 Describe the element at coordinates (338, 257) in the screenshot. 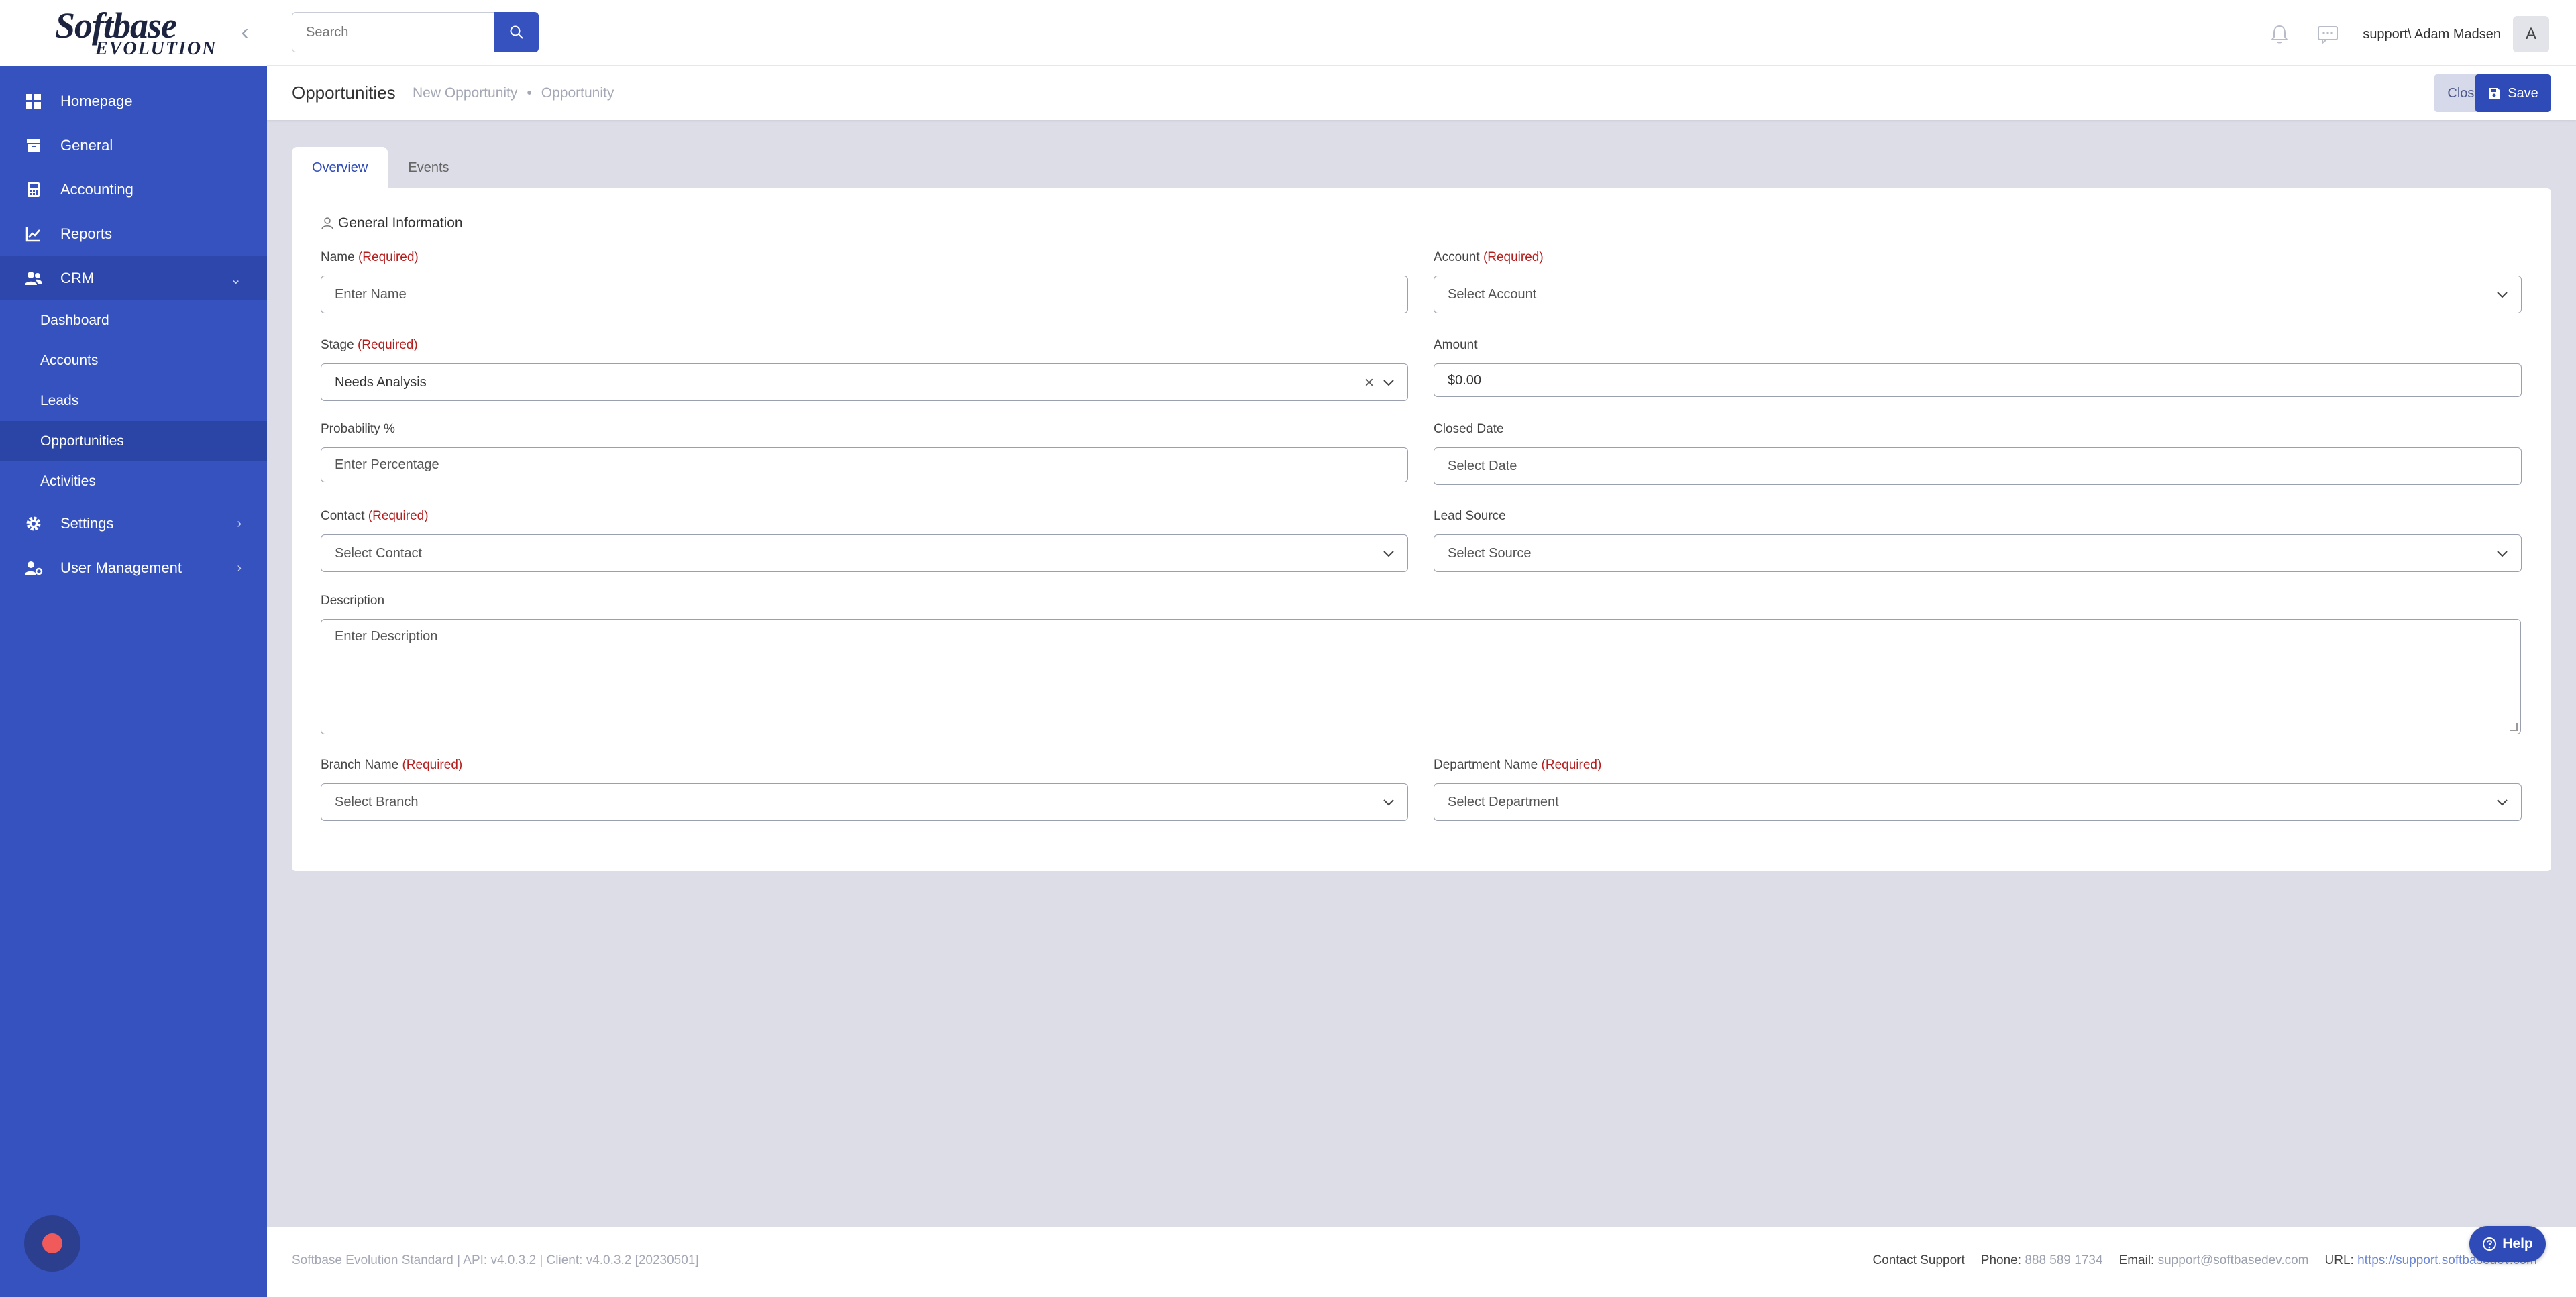

I see `label-text: Name` at that location.